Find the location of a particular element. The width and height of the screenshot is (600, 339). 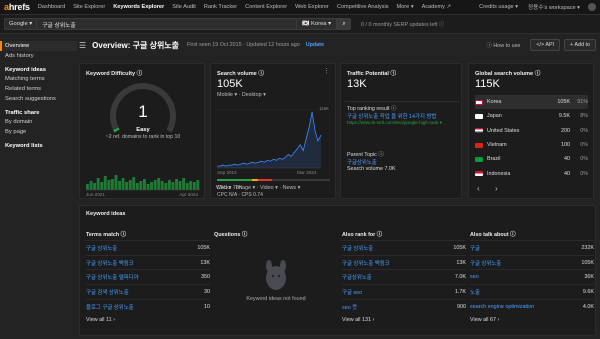

ki-keyword: 구글 is located at coordinates (475, 248).